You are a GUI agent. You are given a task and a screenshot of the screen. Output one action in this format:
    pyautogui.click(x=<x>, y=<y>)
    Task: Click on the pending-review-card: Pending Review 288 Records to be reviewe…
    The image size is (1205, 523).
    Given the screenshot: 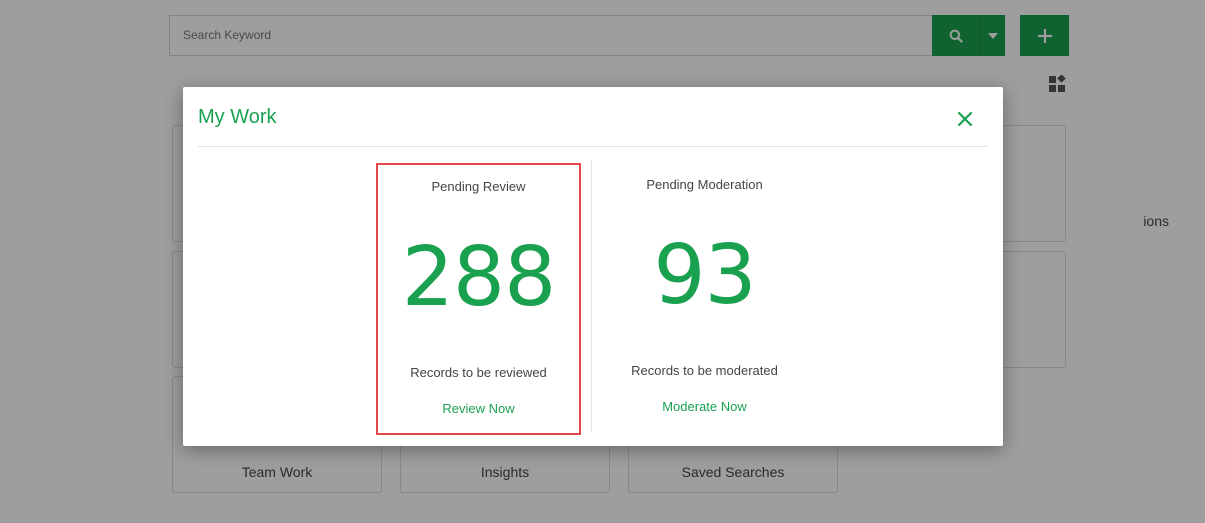 What is the action you would take?
    pyautogui.click(x=478, y=299)
    